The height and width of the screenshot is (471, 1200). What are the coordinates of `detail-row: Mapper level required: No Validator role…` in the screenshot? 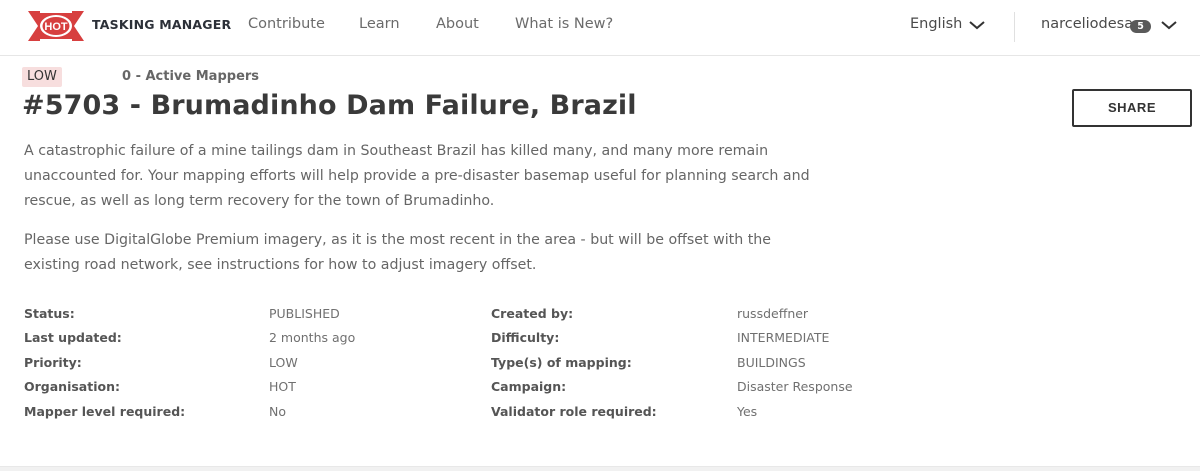 It's located at (464, 416).